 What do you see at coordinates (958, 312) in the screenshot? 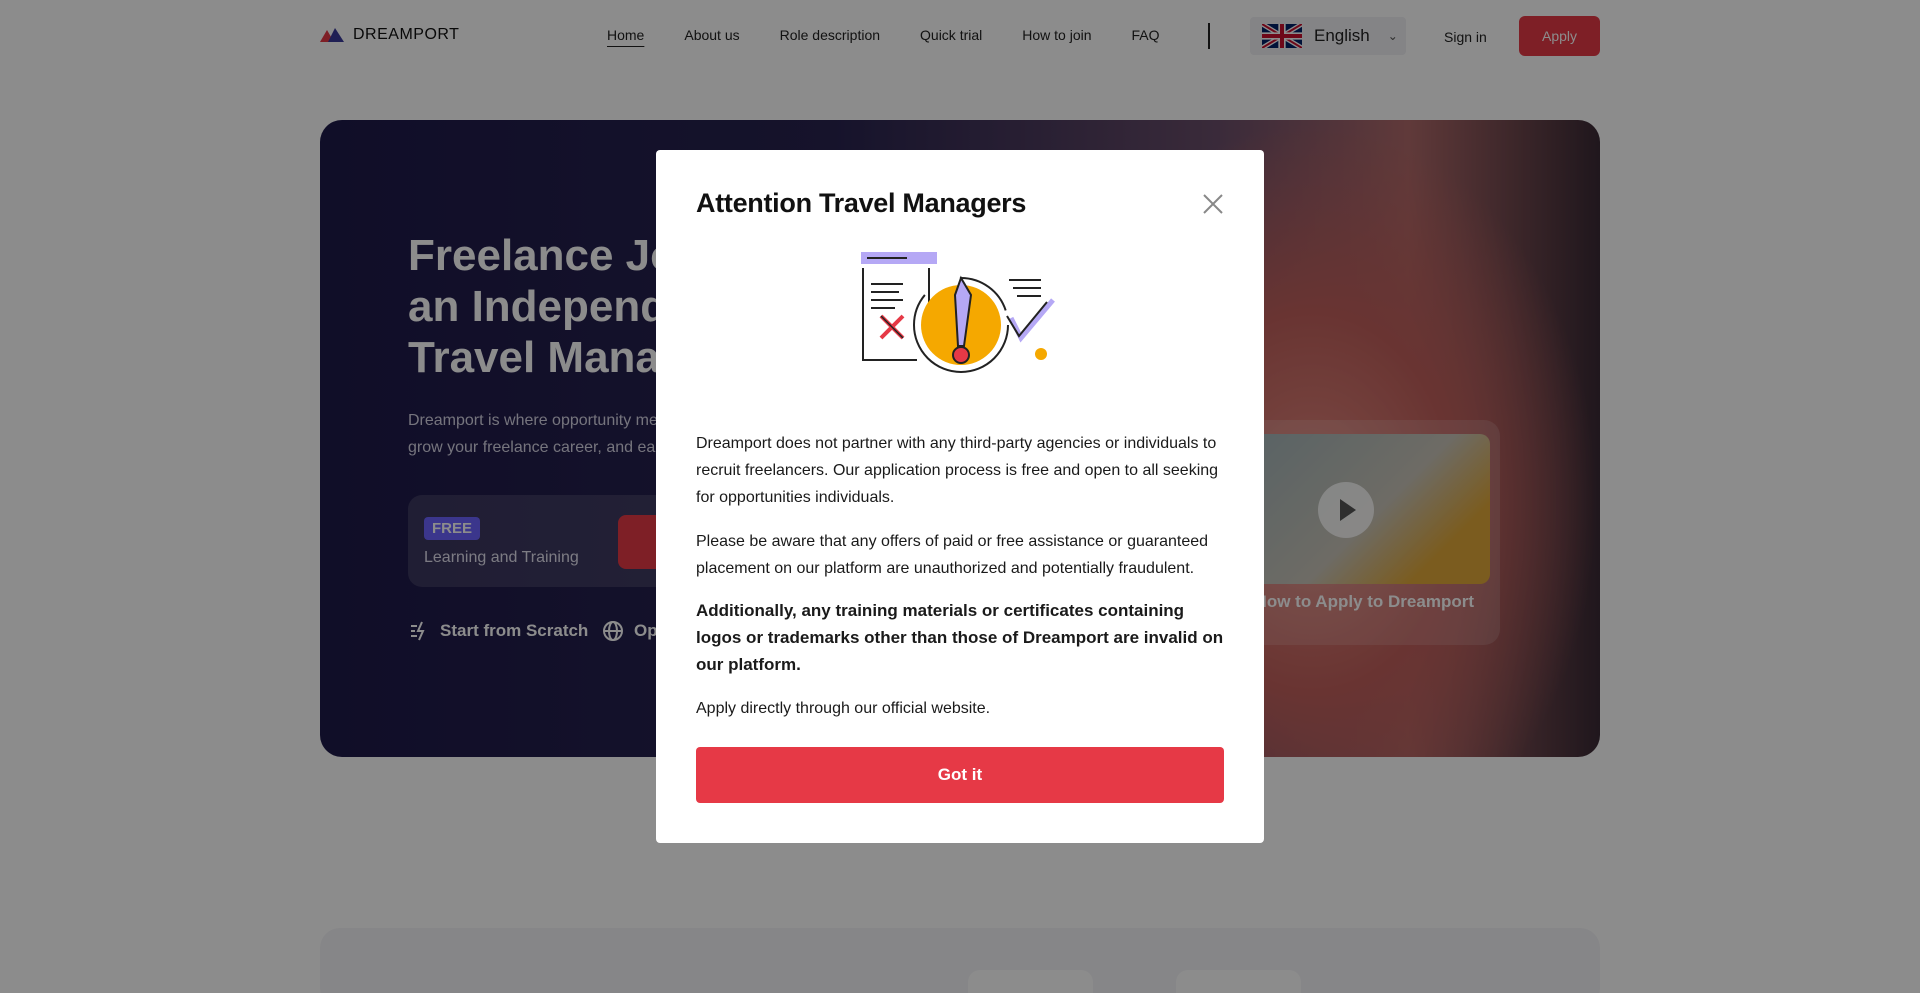
I see `warning-illustration` at bounding box center [958, 312].